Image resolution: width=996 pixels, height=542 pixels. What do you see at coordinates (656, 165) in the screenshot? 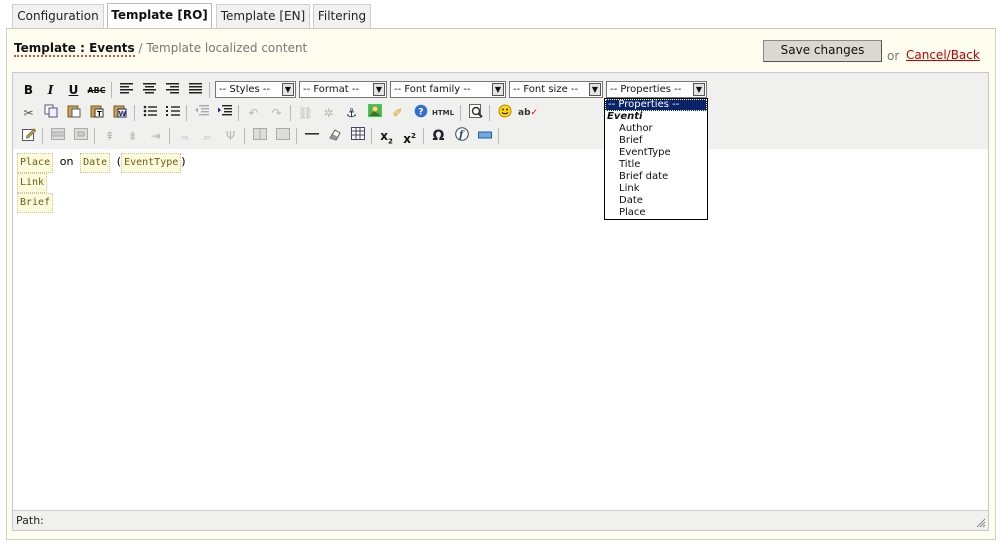
I see `properties-option-title: Title` at bounding box center [656, 165].